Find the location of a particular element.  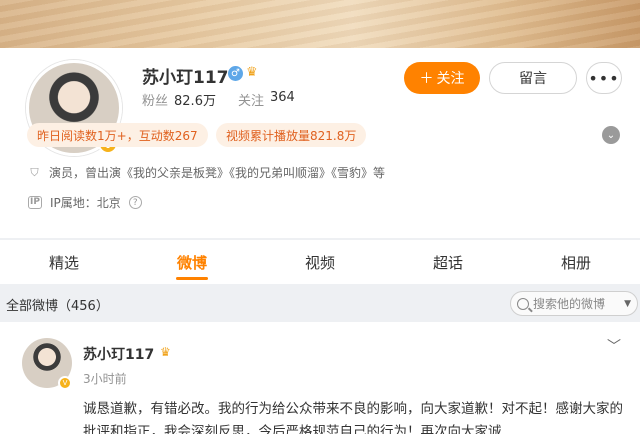

reads-highlight-pill: 昨日阅读数1万+，互动数267 is located at coordinates (117, 135).